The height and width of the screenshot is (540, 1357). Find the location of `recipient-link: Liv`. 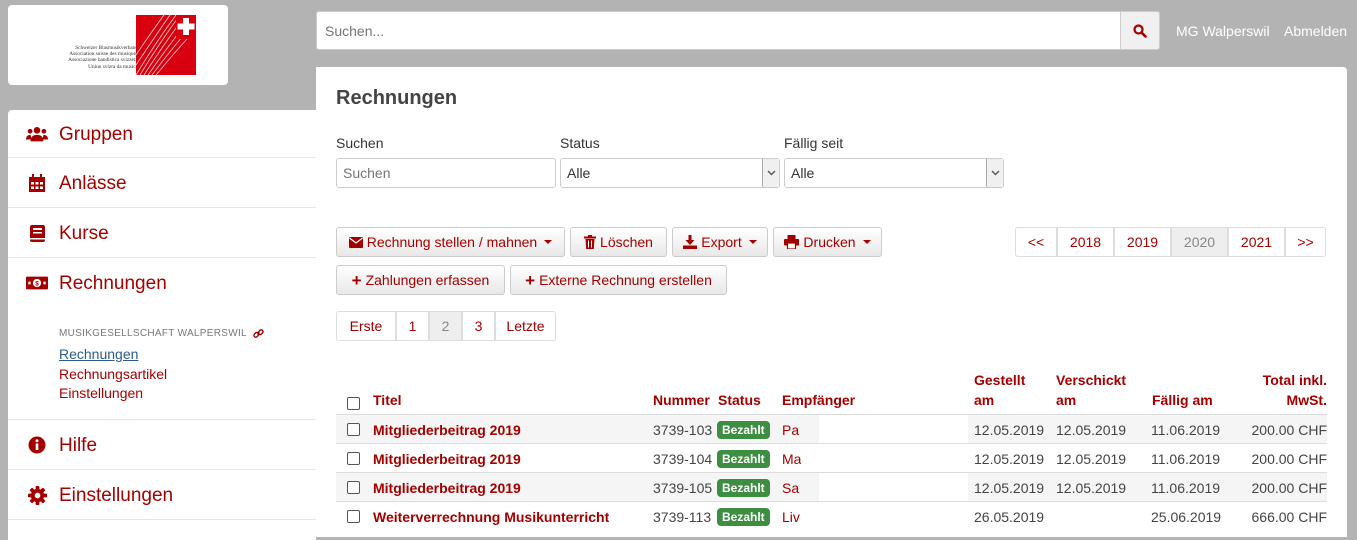

recipient-link: Liv is located at coordinates (791, 516).